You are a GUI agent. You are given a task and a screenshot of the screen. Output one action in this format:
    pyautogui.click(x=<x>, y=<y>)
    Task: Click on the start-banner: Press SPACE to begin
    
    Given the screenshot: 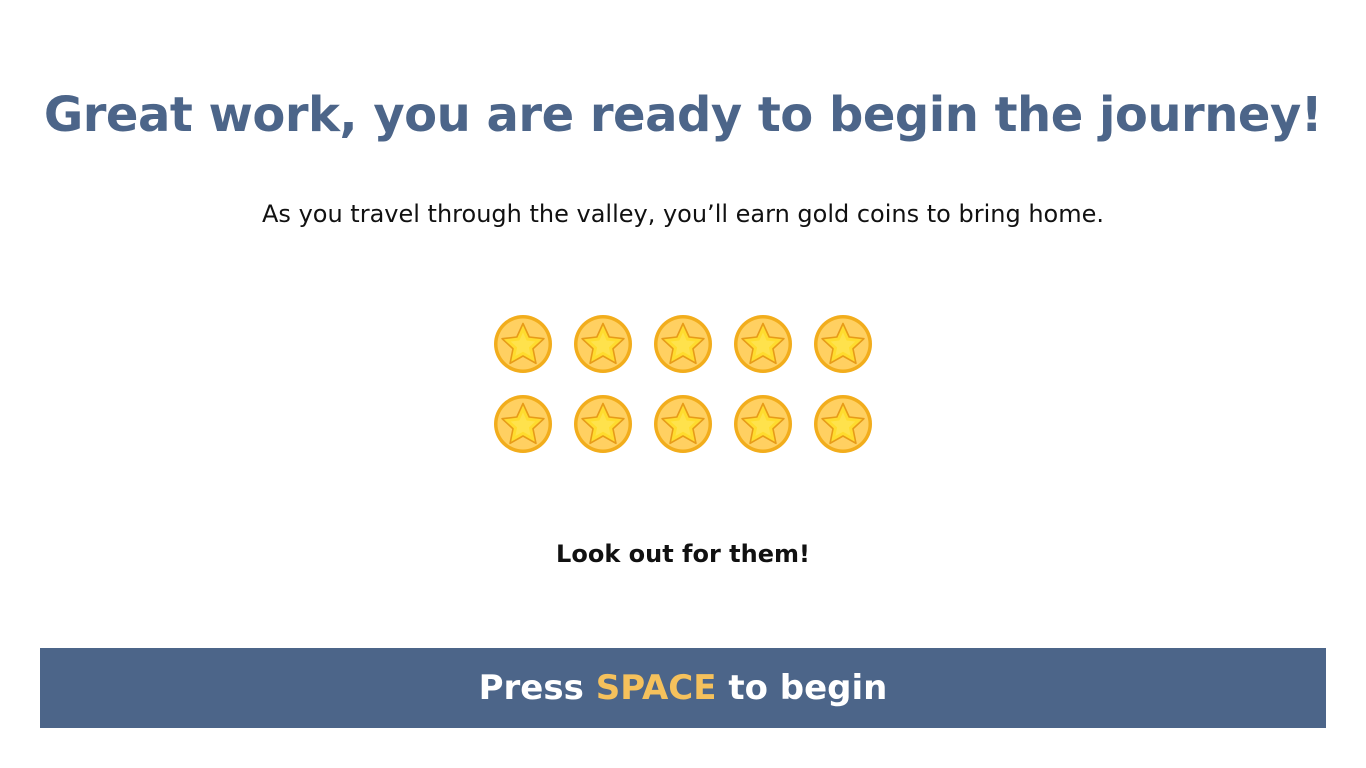 What is the action you would take?
    pyautogui.click(x=683, y=688)
    